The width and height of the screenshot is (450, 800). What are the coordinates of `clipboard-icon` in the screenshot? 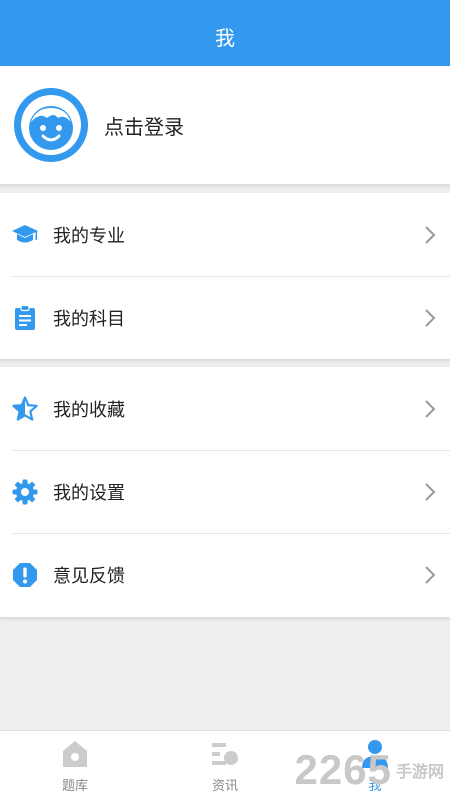 It's located at (25, 318).